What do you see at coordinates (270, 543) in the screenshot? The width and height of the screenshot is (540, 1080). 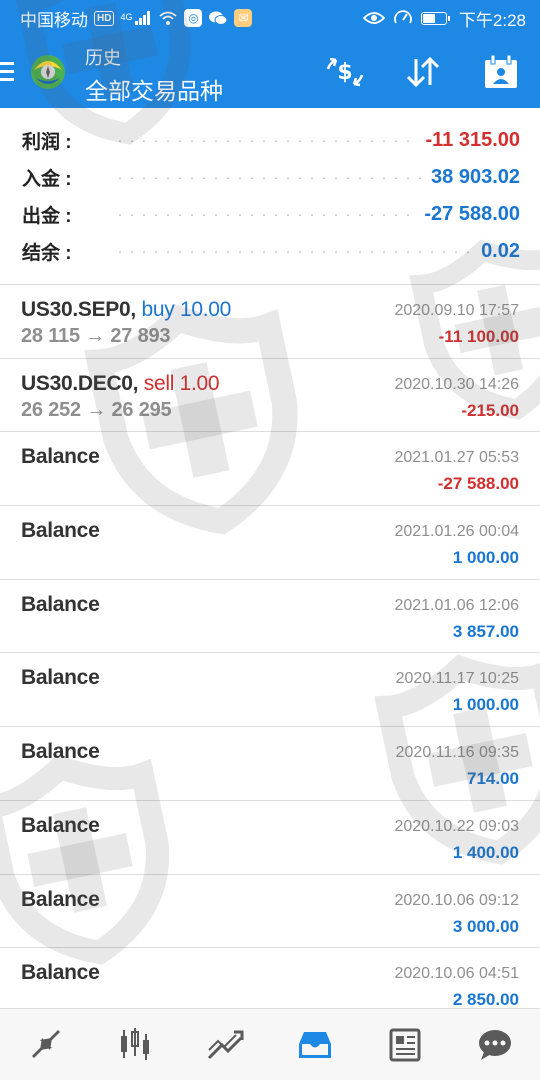 I see `history-row: Balance 2021.01.26 00:04 1 000.00` at bounding box center [270, 543].